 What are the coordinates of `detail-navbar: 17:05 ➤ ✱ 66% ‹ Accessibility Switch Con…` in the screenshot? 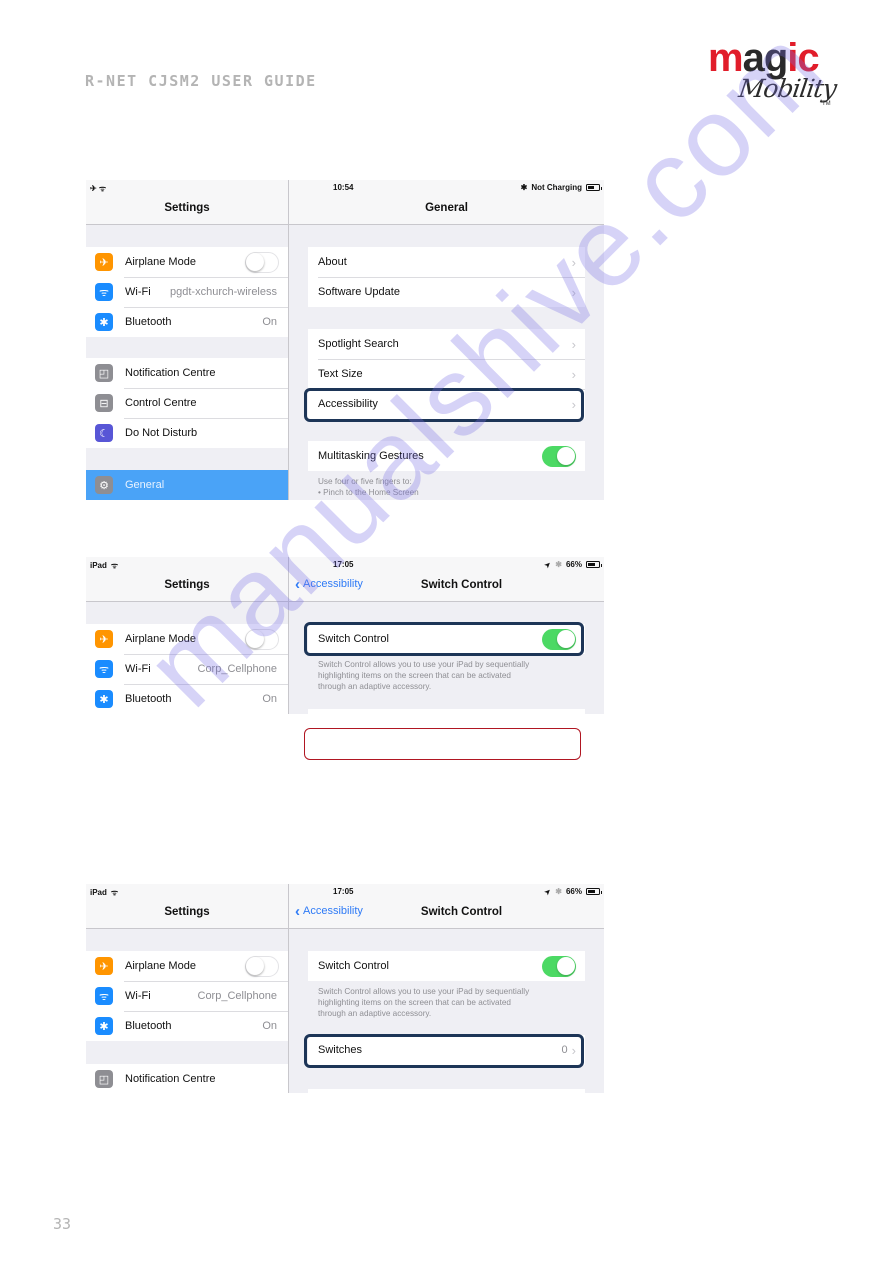 It's located at (446, 906).